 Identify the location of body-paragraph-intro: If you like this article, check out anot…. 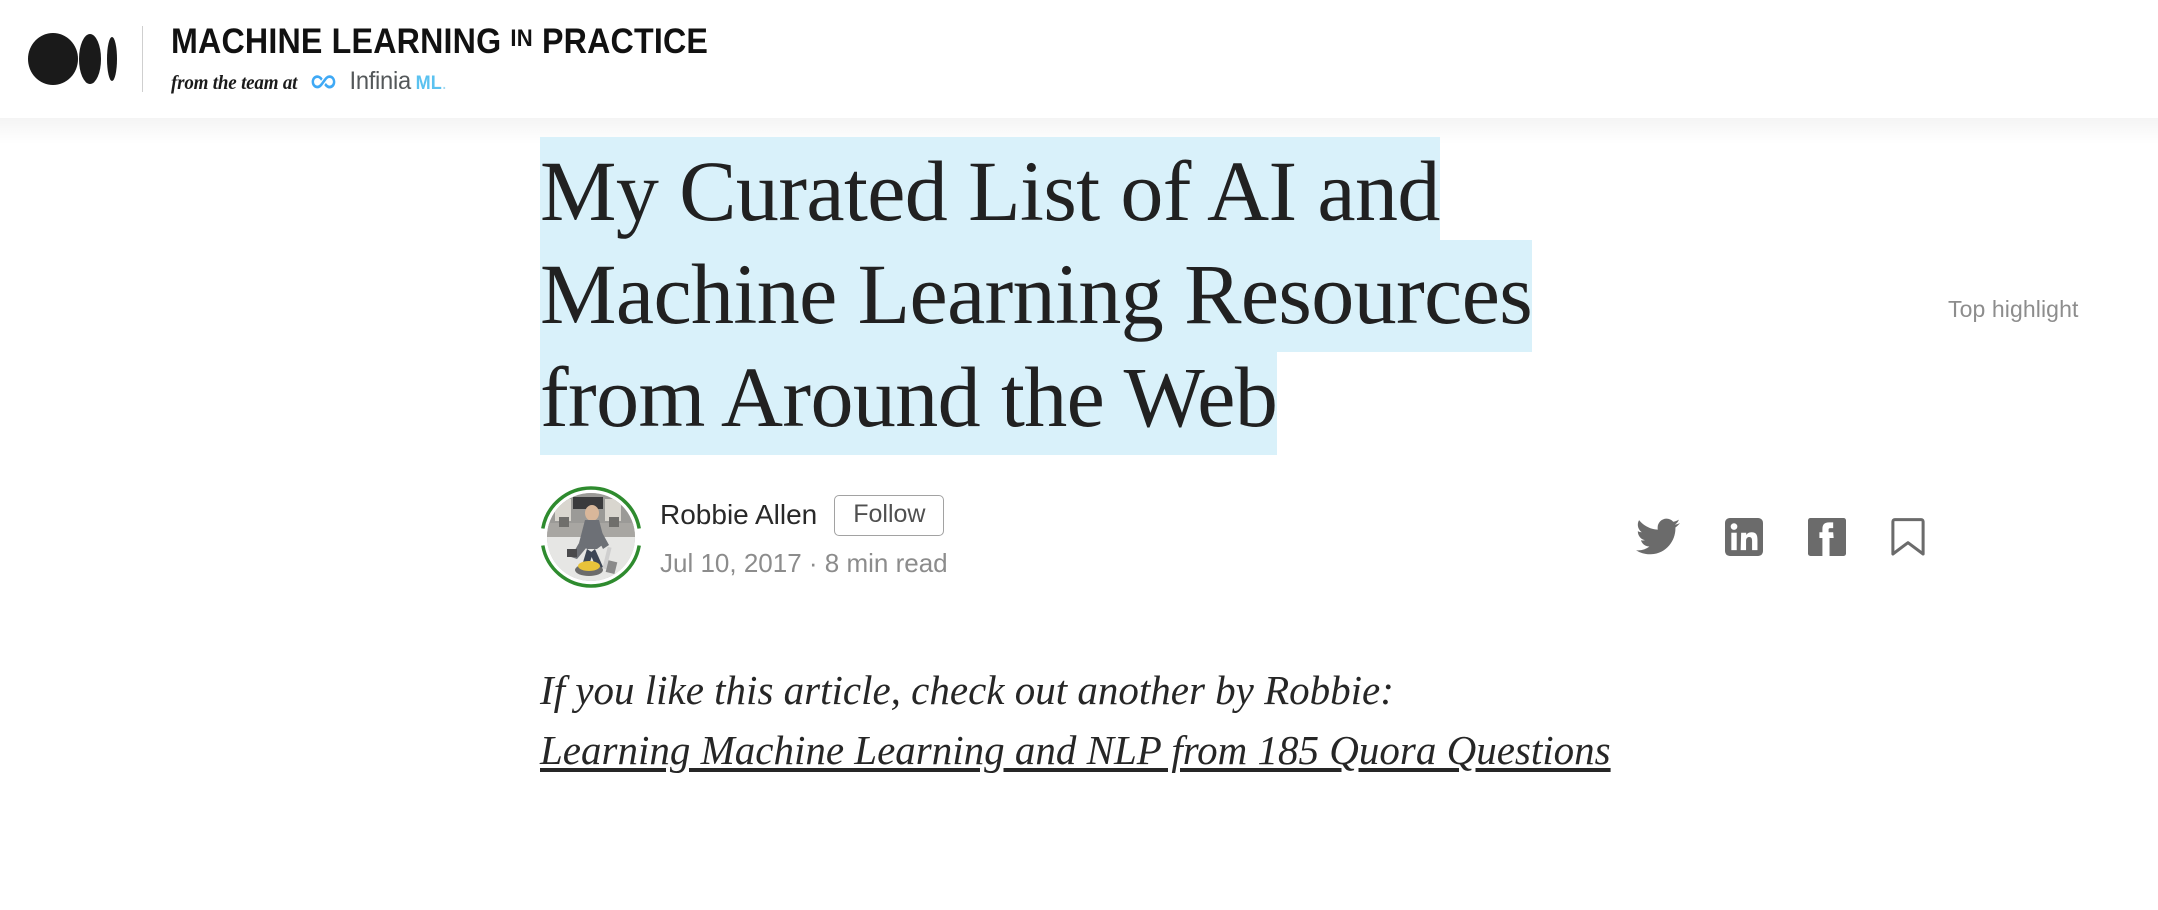
(967, 689).